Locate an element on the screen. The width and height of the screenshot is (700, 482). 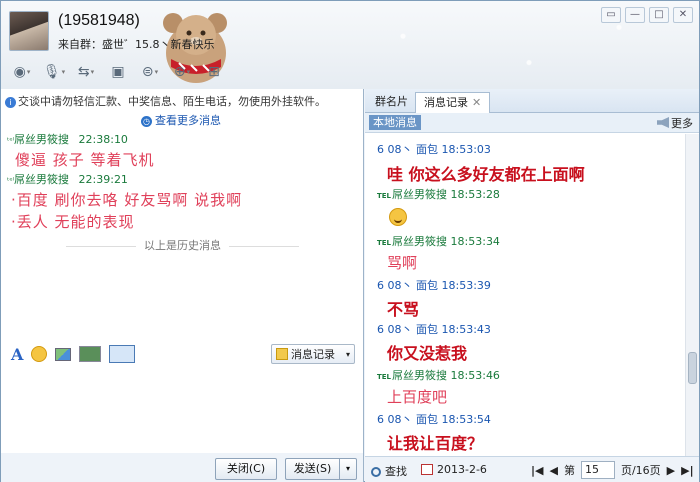
minimize-button: — is located at coordinates (635, 15).